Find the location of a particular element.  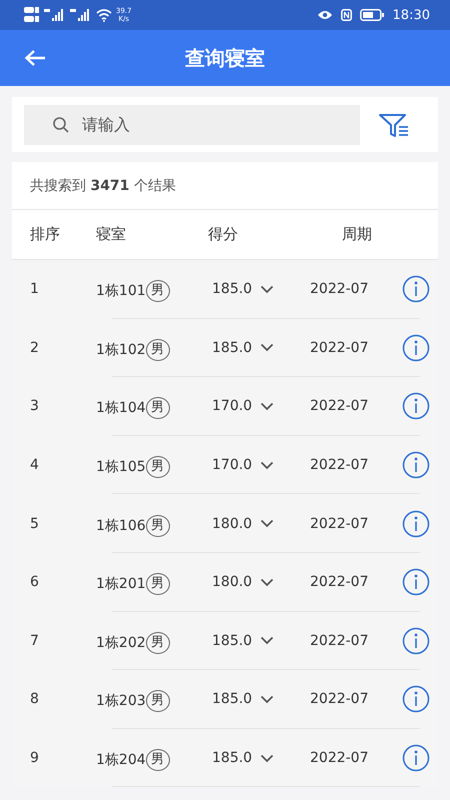

table-row: 3 1栋104 男 170.0 2022-07 is located at coordinates (225, 406).